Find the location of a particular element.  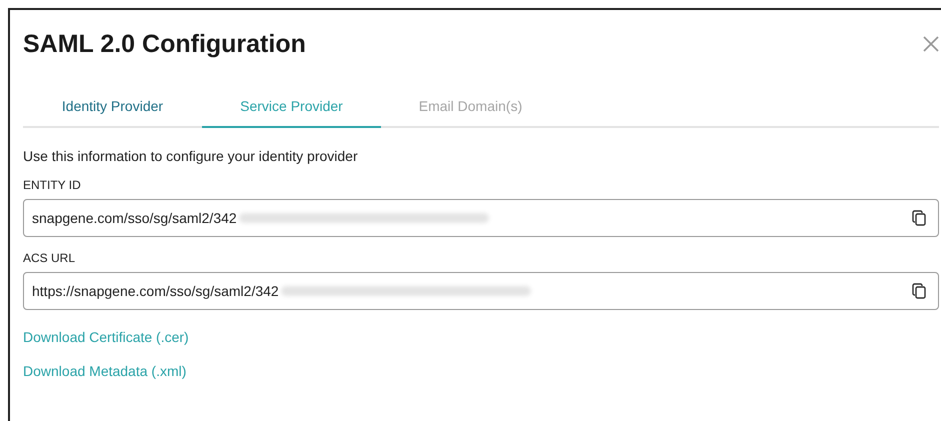

field-label: ACS URL is located at coordinates (49, 258).